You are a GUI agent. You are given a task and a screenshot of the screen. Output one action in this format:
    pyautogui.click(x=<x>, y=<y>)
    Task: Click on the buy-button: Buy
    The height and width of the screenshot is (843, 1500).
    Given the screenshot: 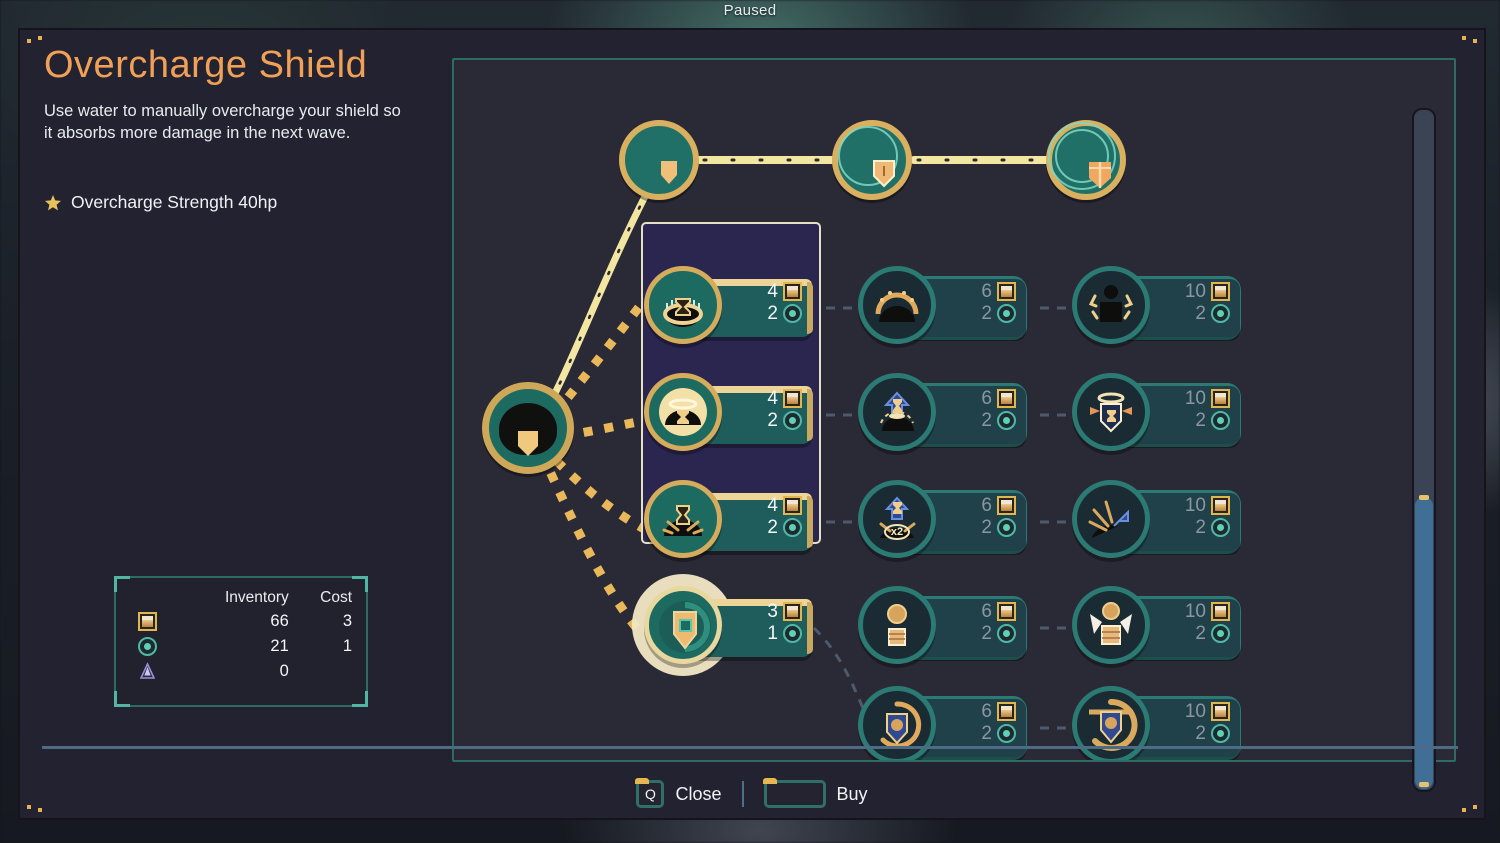 What is the action you would take?
    pyautogui.click(x=815, y=793)
    